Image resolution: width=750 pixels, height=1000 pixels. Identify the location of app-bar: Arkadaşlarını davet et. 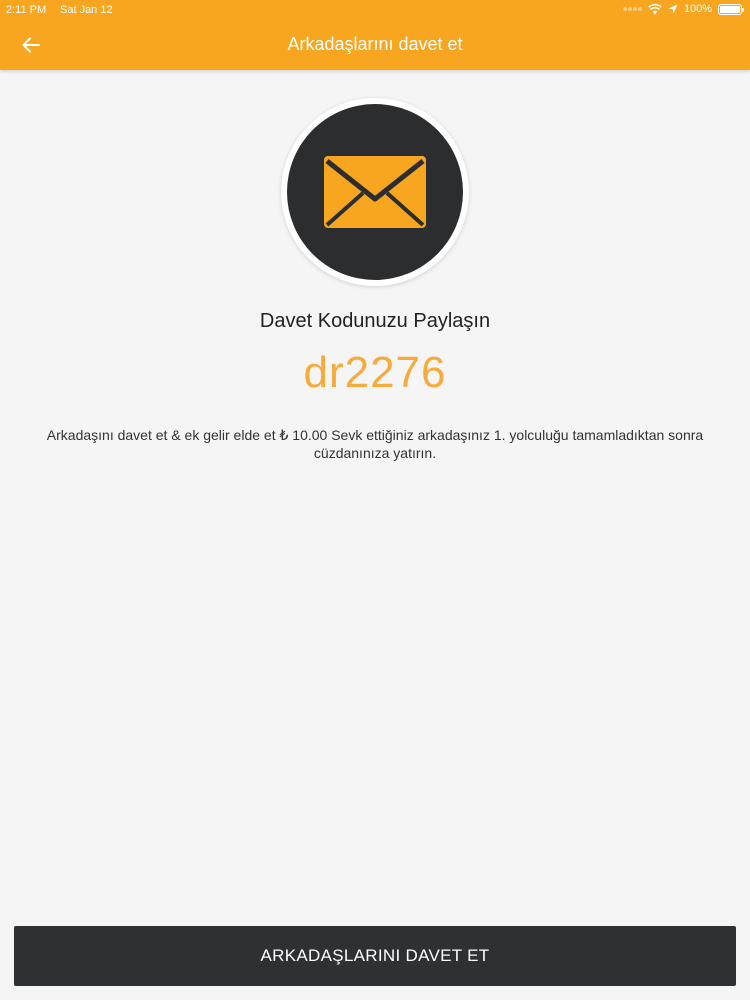
(375, 45).